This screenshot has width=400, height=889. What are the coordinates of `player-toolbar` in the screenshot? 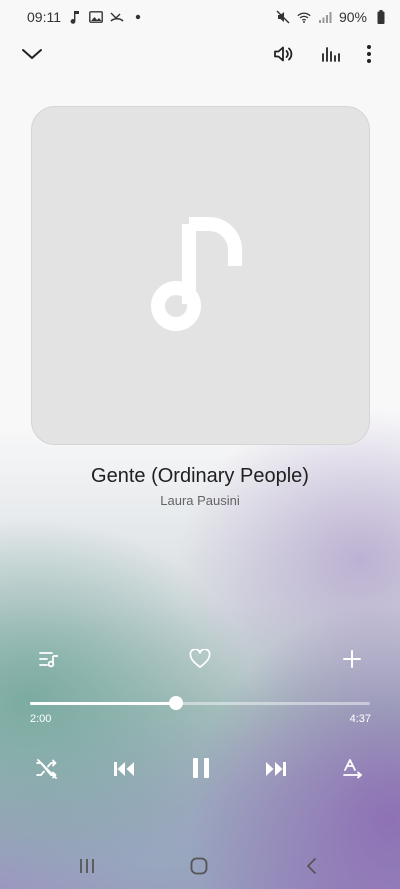 It's located at (200, 54).